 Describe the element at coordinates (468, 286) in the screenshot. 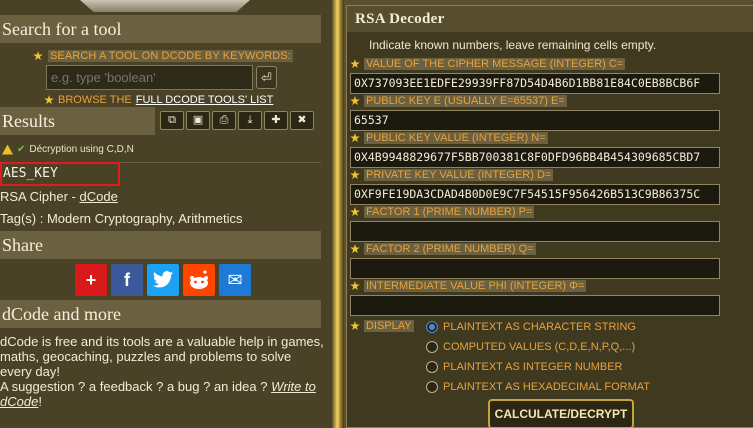

I see `phi-label: INTERMEDIATE VALUE PHI (INTEGER) Φ=` at that location.